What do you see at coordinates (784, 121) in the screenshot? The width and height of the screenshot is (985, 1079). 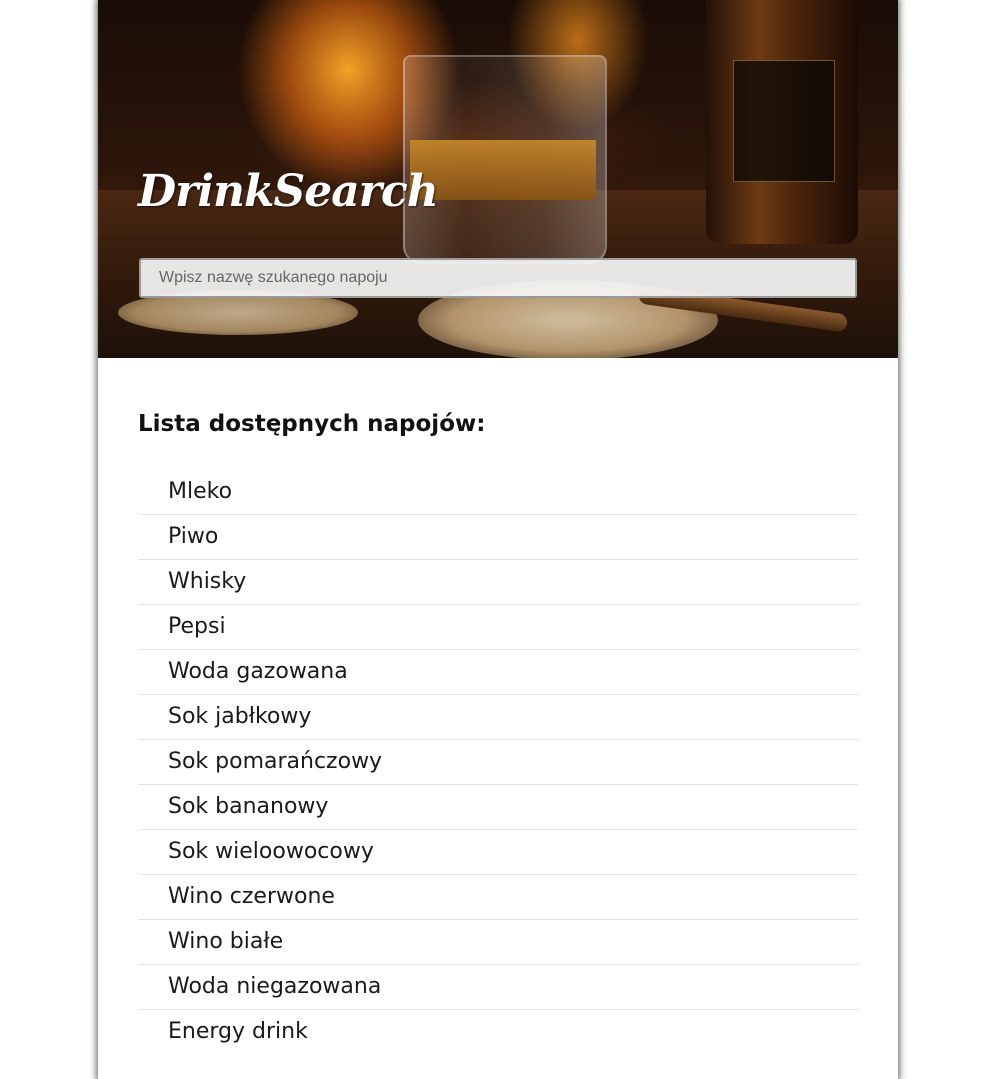 I see `hero-bottle-label-image` at bounding box center [784, 121].